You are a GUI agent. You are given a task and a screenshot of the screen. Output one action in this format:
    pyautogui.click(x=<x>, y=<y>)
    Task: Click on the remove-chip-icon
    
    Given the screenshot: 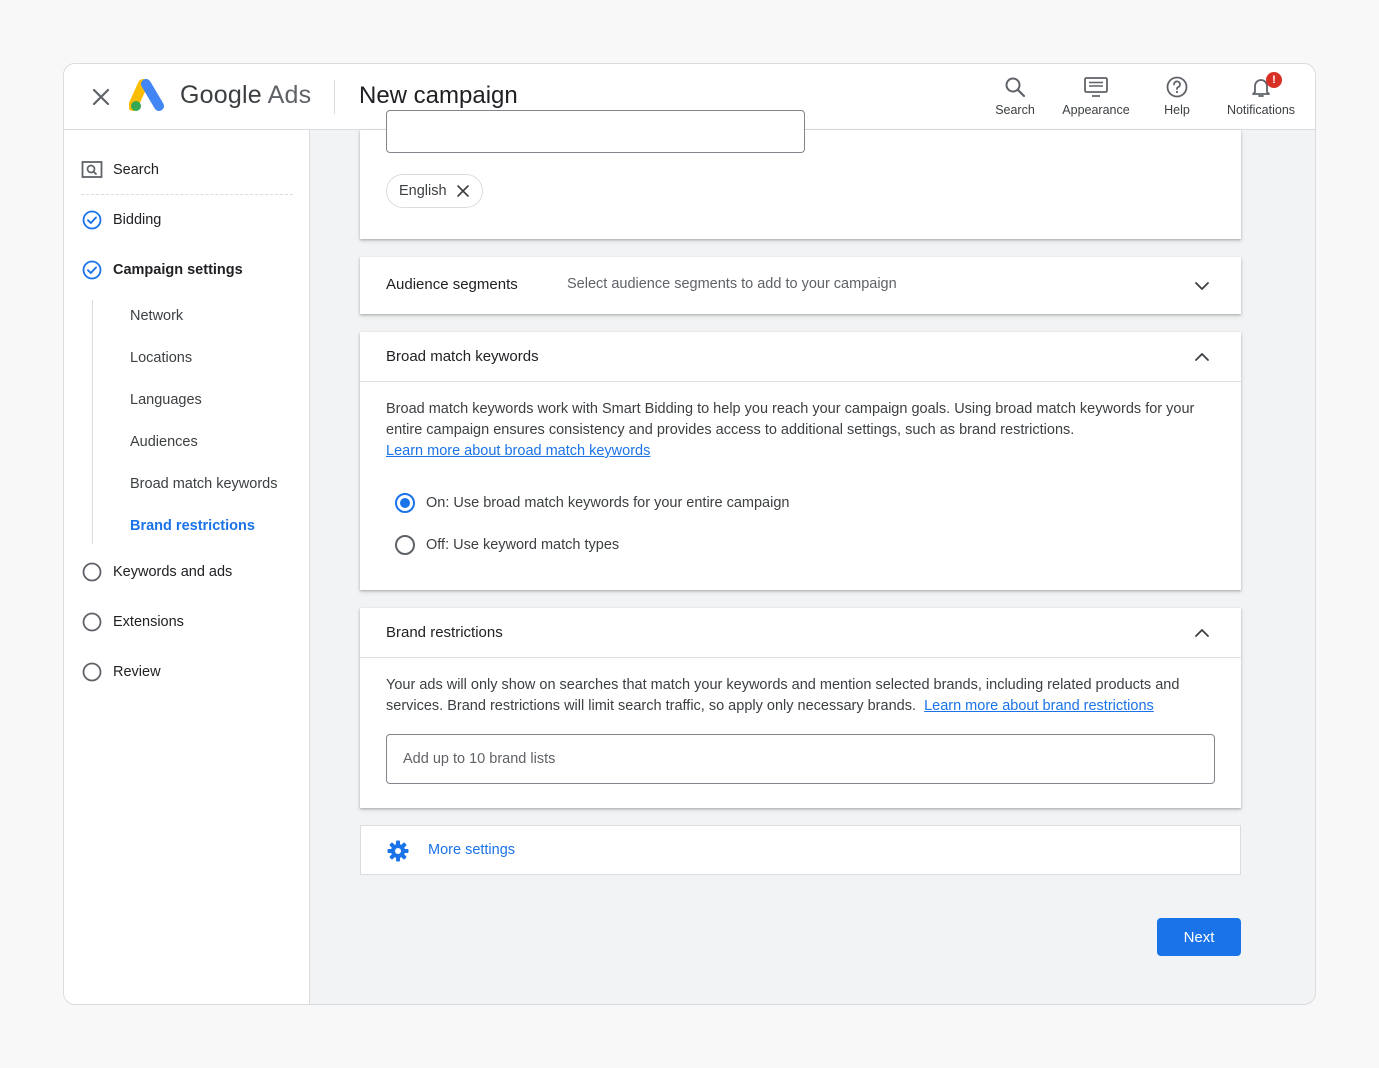 What is the action you would take?
    pyautogui.click(x=463, y=191)
    